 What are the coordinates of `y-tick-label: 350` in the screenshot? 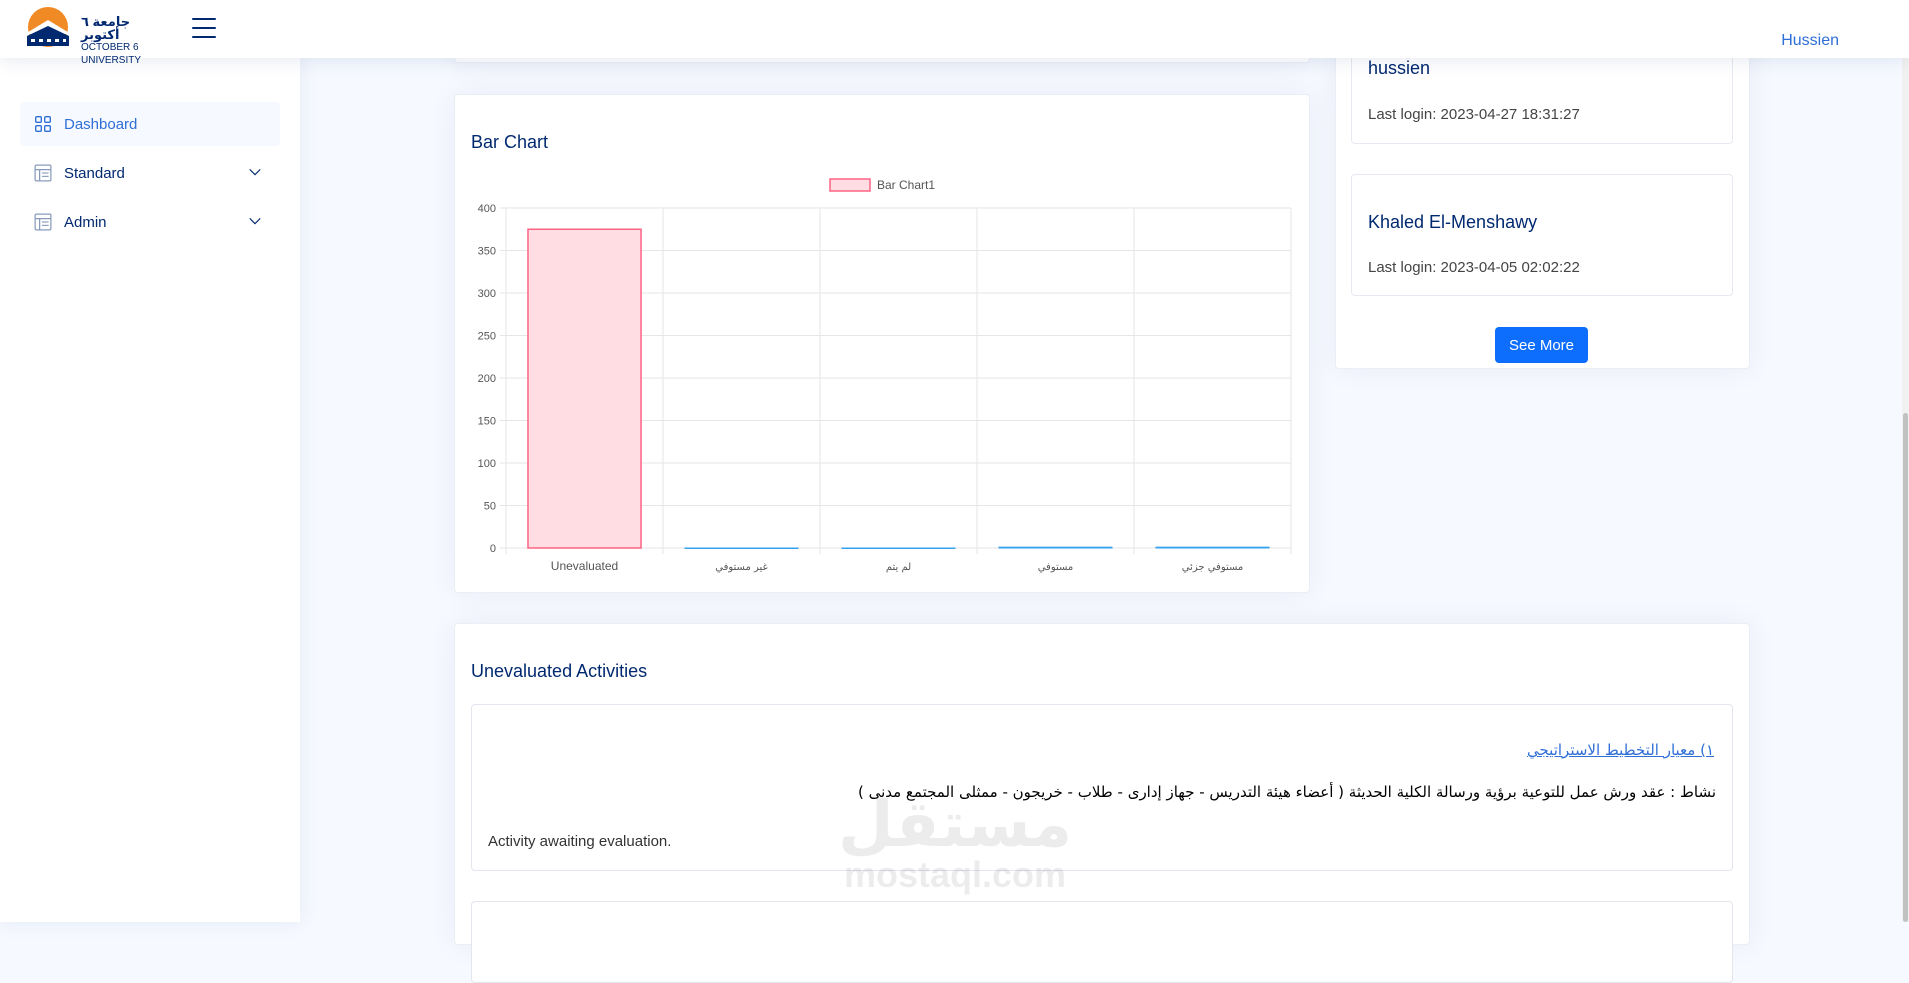 It's located at (487, 252).